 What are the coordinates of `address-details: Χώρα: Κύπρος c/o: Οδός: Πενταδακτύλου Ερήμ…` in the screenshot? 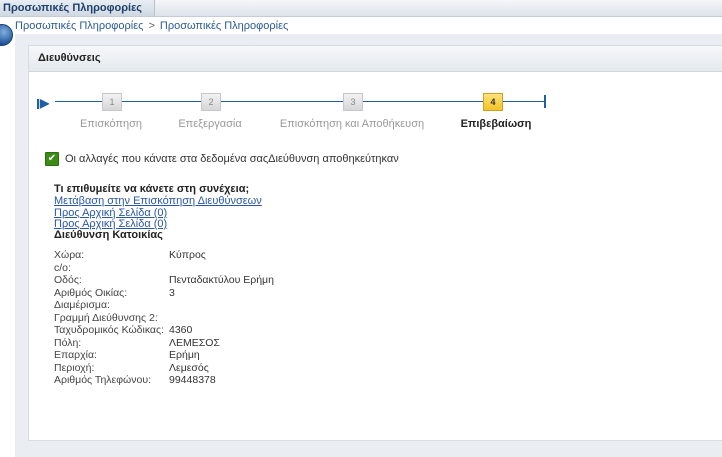 It's located at (214, 318).